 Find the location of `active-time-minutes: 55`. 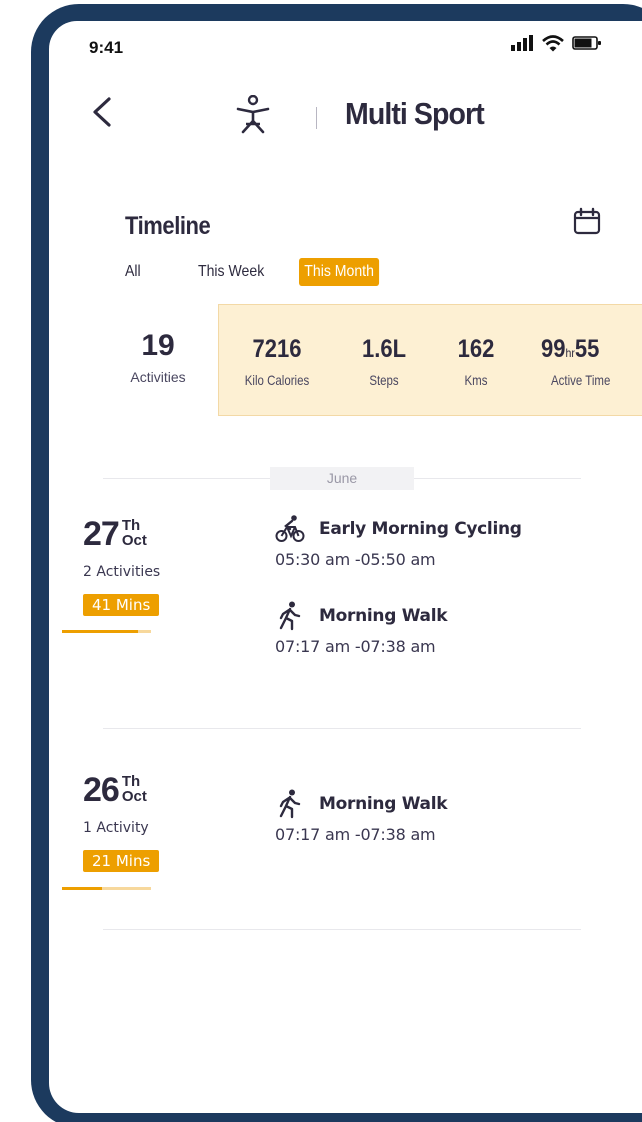

active-time-minutes: 55 is located at coordinates (587, 349).